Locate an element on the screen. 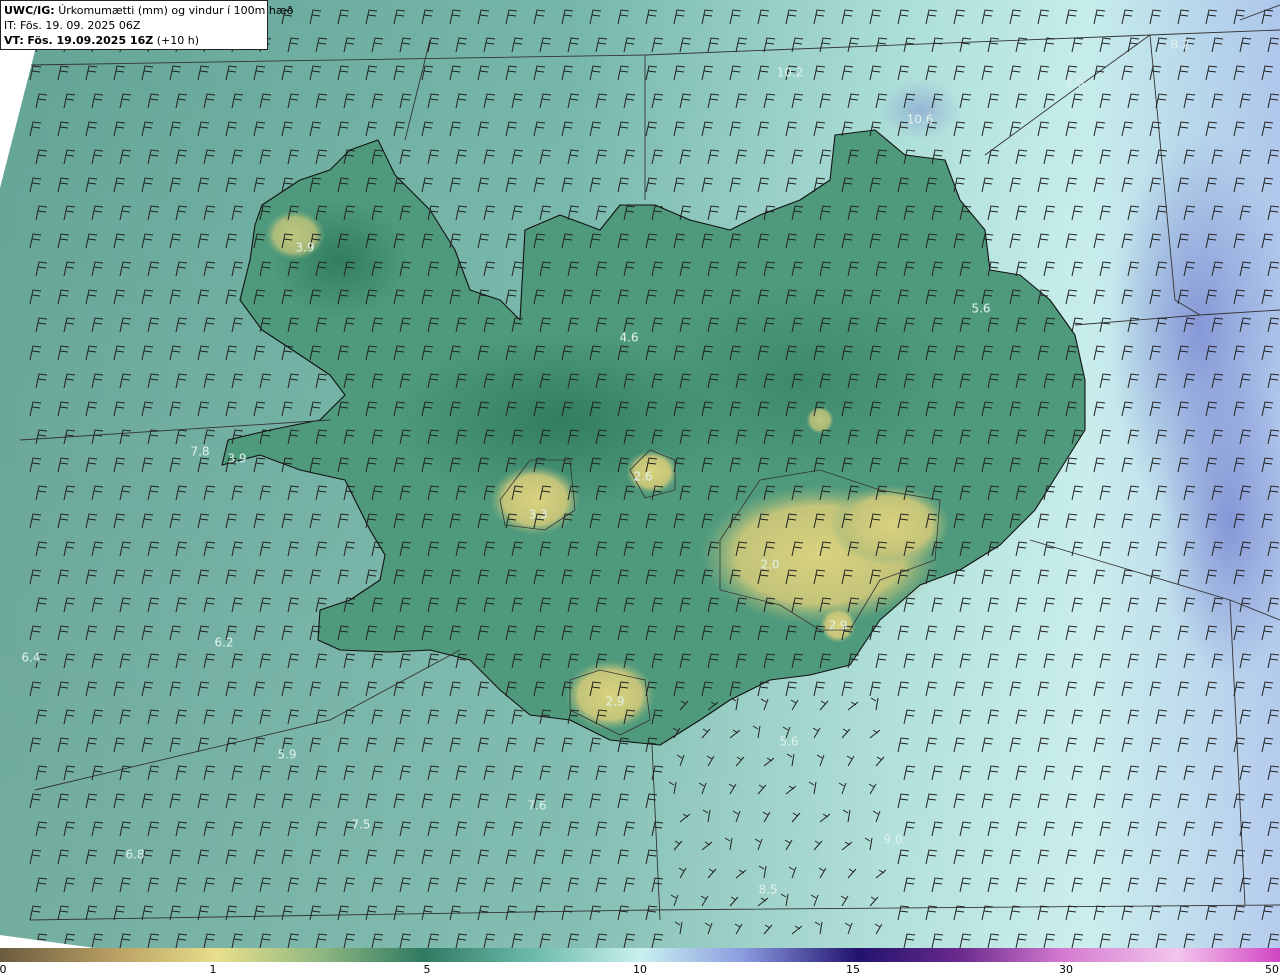  map-value-label: 4.6 is located at coordinates (628, 338).